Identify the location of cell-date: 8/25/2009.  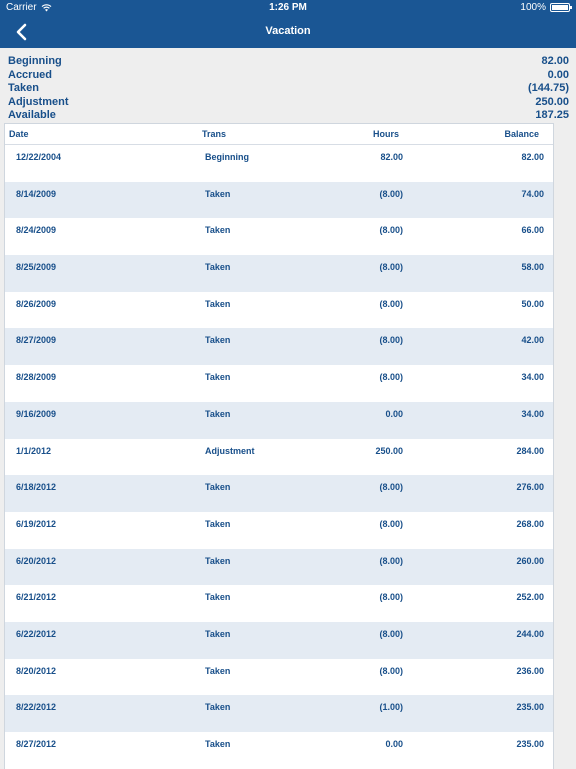
(36, 267).